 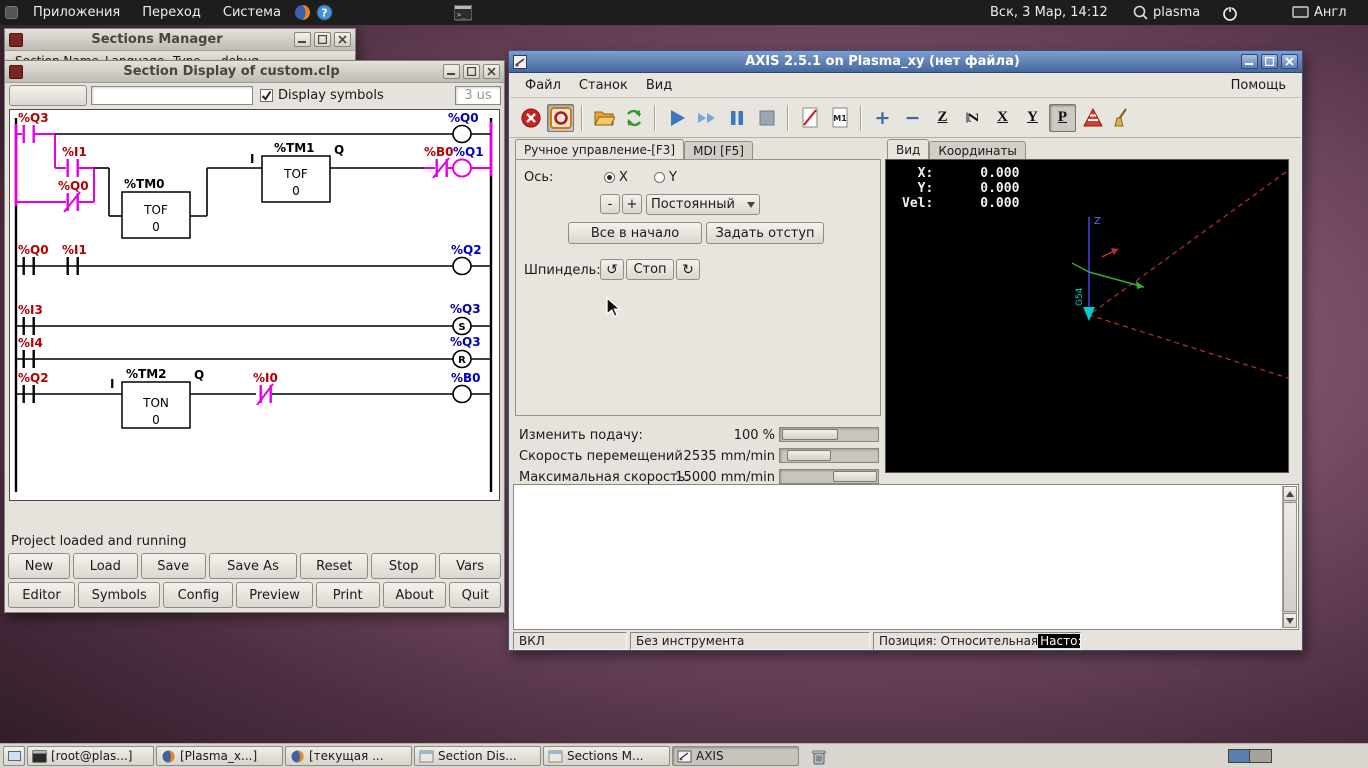 I want to click on shutdown-button, so click(x=1230, y=12).